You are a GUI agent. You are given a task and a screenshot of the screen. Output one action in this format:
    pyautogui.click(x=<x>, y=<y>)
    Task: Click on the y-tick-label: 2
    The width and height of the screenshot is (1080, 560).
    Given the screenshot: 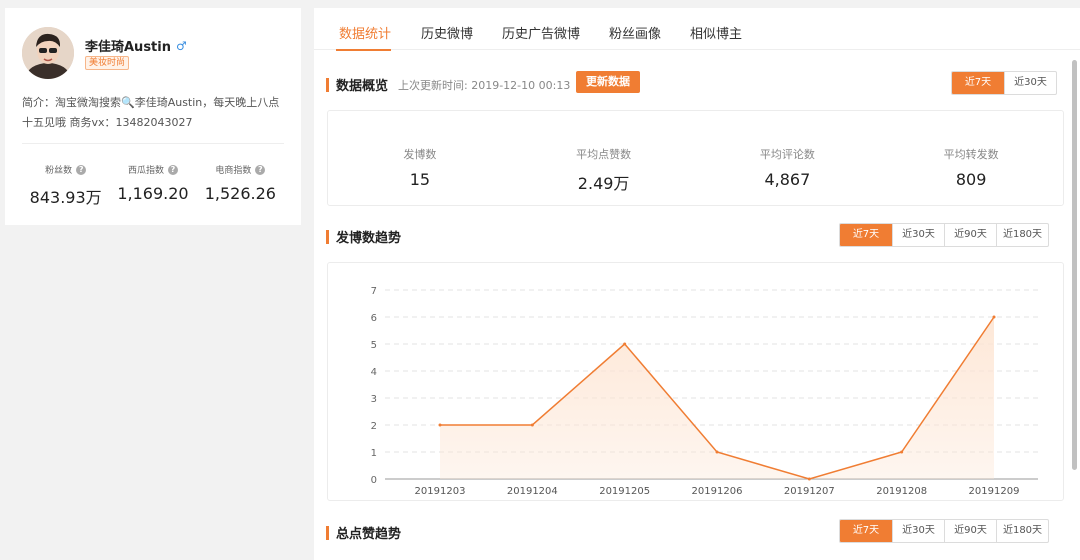 What is the action you would take?
    pyautogui.click(x=374, y=426)
    